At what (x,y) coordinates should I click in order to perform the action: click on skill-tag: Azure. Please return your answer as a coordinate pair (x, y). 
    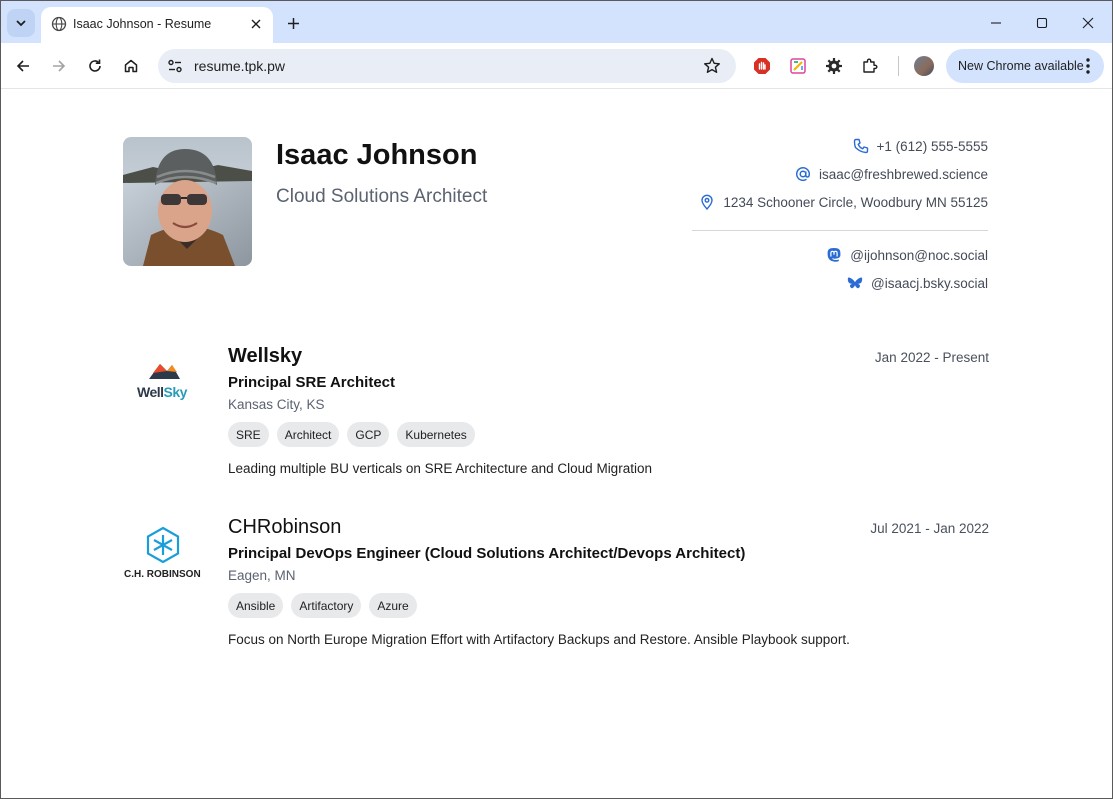
    Looking at the image, I should click on (393, 605).